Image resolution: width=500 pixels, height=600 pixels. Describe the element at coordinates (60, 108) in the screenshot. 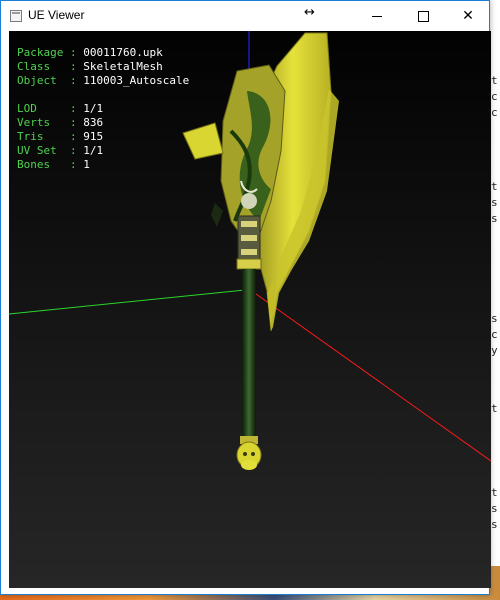

I see `info-row-lod: LOD : 1/1` at that location.